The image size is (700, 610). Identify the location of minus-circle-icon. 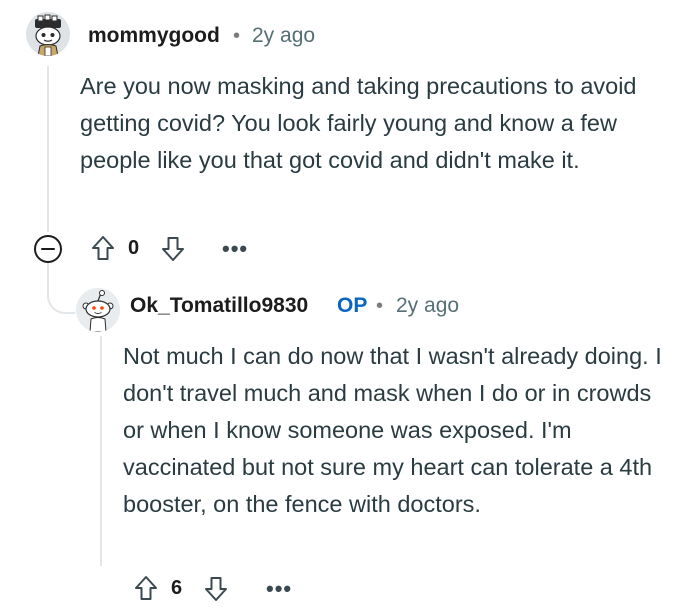
(48, 249).